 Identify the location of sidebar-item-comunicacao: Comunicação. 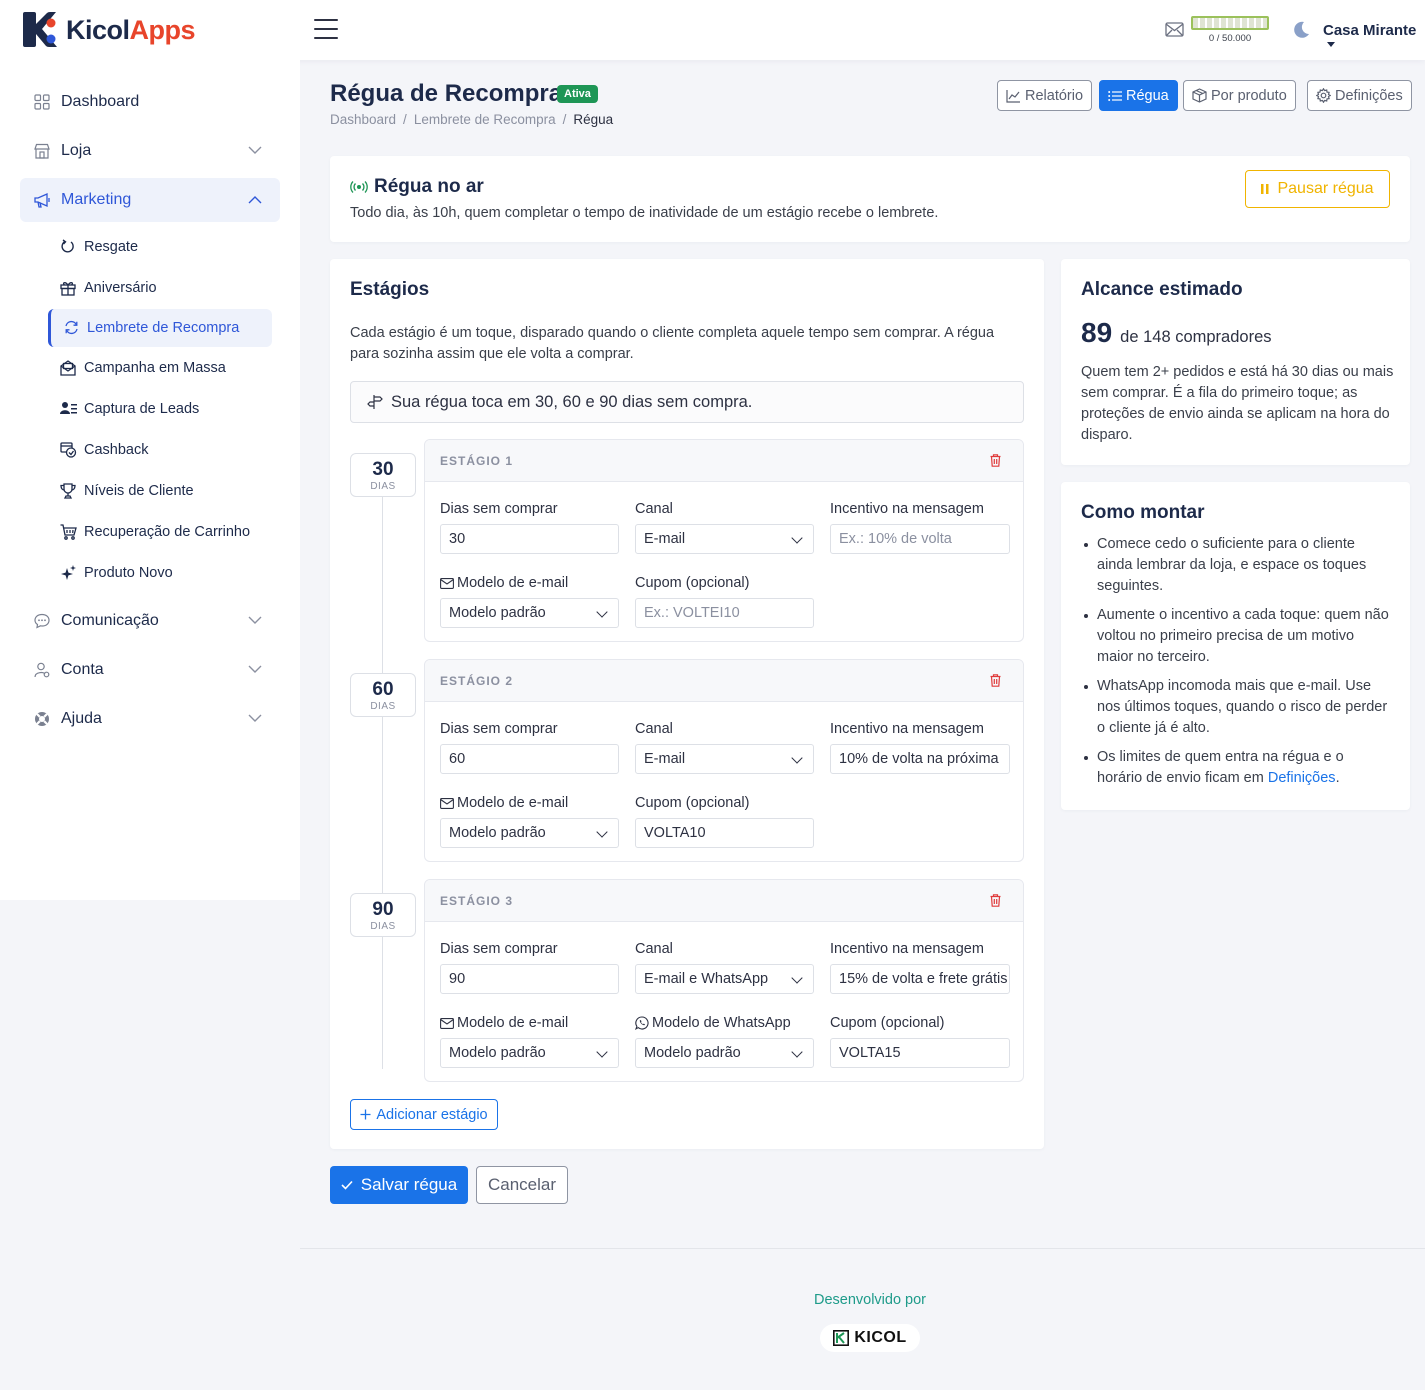
(150, 621).